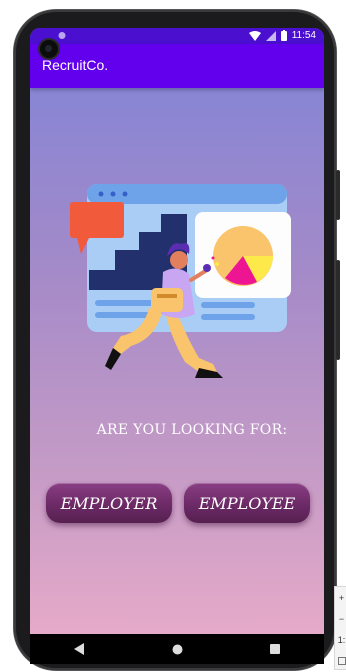 The width and height of the screenshot is (346, 672). I want to click on power-button, so click(338, 310).